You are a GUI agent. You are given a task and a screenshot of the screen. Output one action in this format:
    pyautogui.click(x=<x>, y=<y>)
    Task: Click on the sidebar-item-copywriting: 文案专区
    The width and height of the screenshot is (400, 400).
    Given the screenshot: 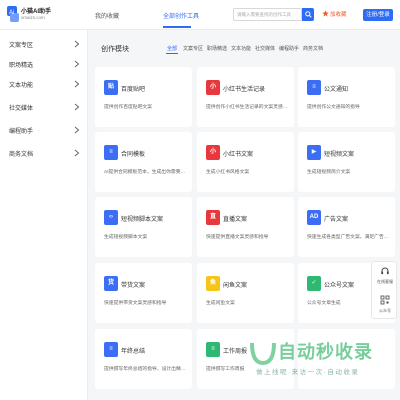 What is the action you would take?
    pyautogui.click(x=44, y=44)
    